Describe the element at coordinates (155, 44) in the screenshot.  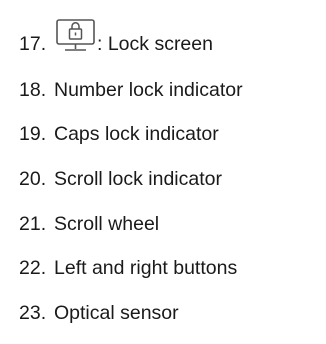
I see `item-label: : Lock screen` at that location.